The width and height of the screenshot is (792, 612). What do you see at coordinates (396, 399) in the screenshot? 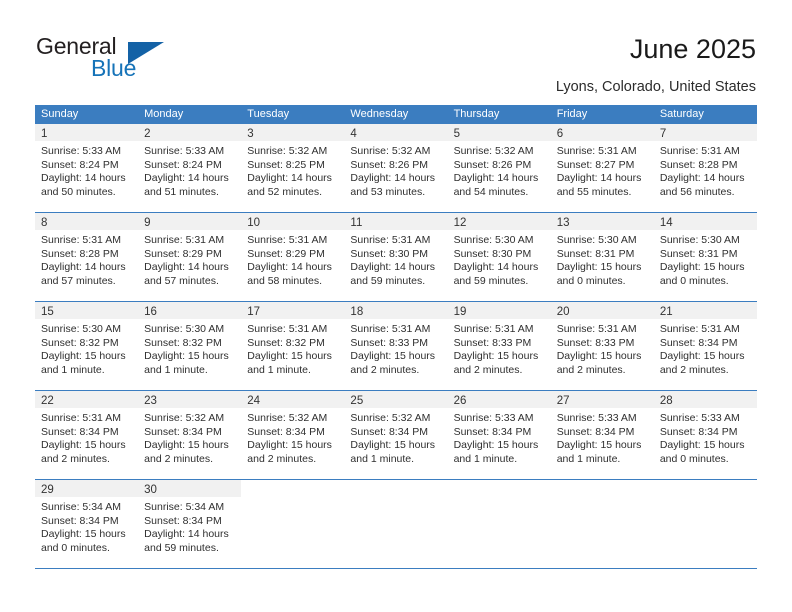
I see `day-number-band: 25` at bounding box center [396, 399].